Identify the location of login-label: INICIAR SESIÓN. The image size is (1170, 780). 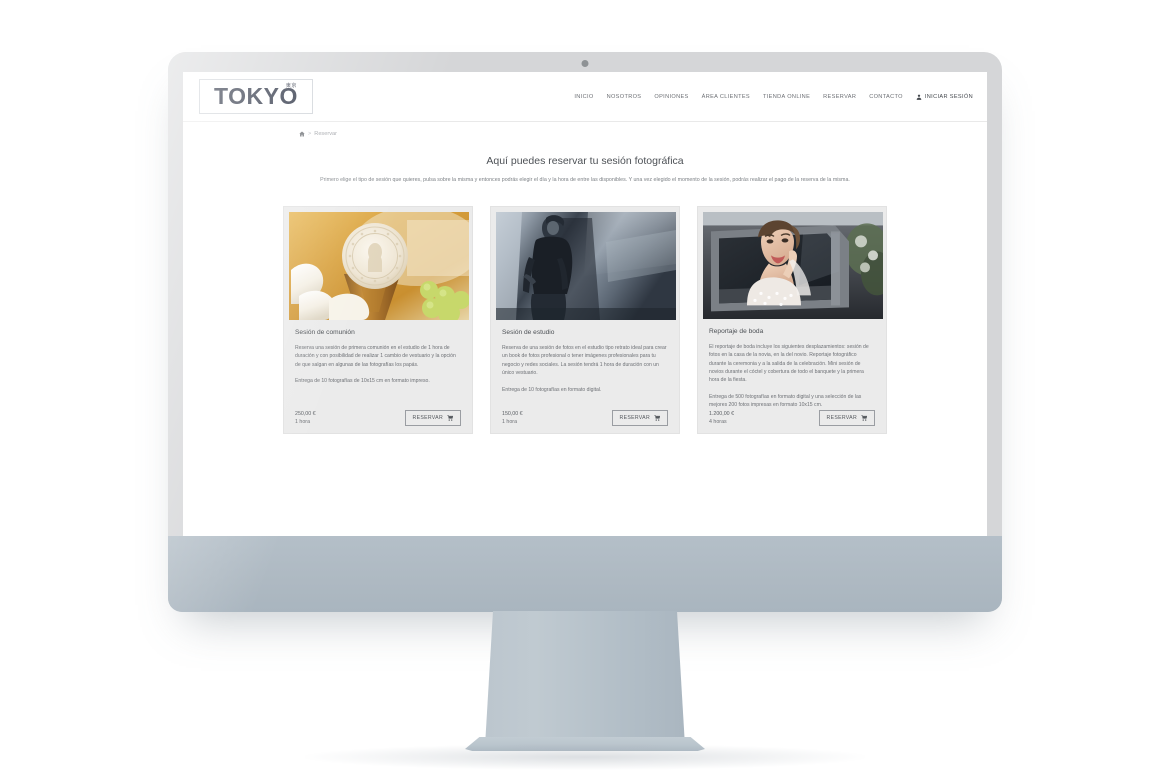
(948, 96).